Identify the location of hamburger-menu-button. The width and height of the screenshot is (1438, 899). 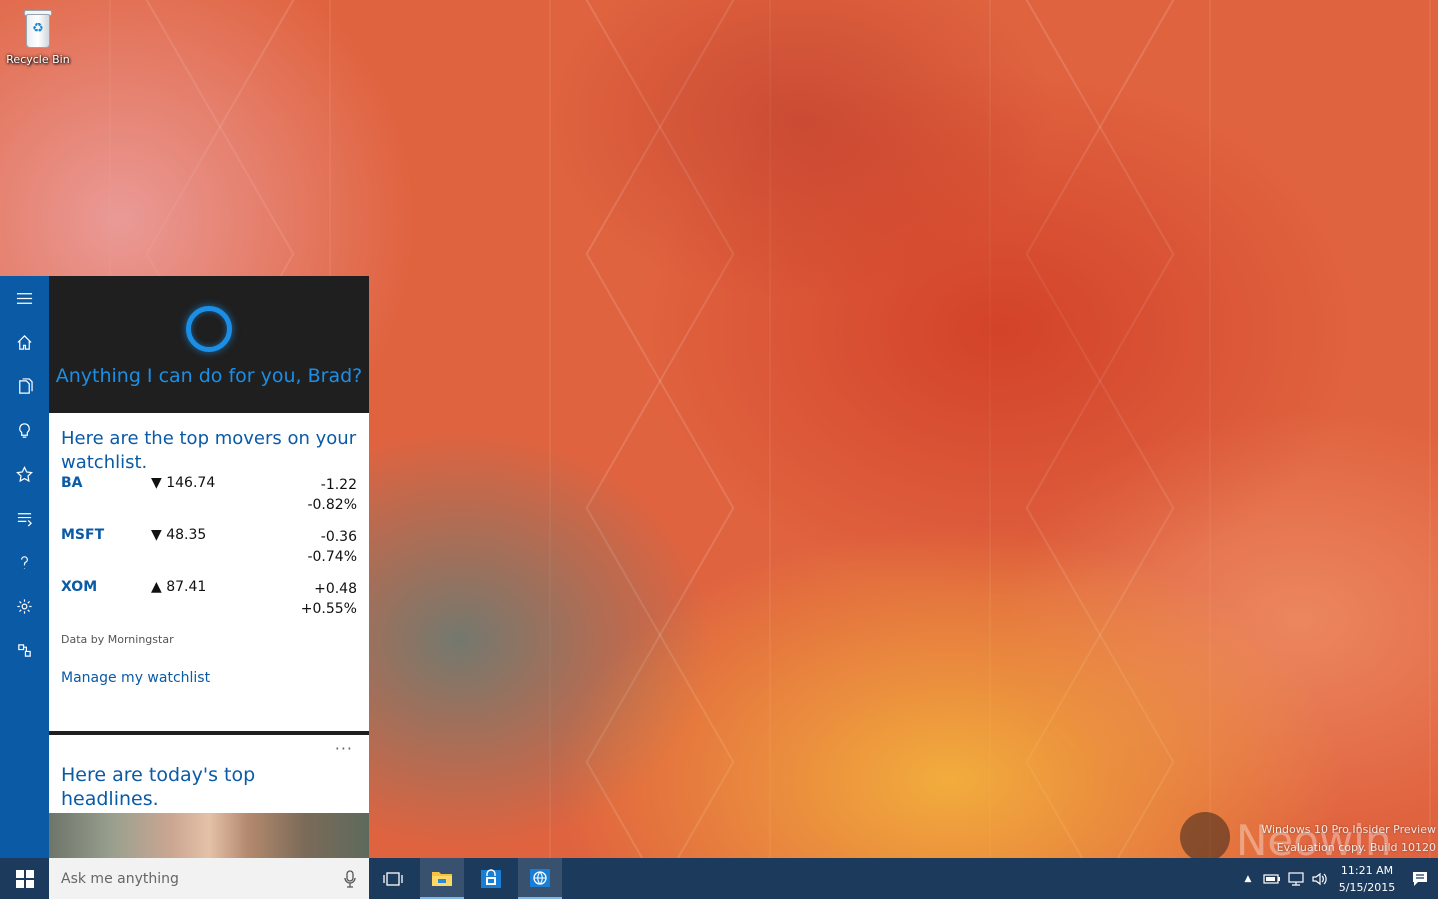
(24, 298).